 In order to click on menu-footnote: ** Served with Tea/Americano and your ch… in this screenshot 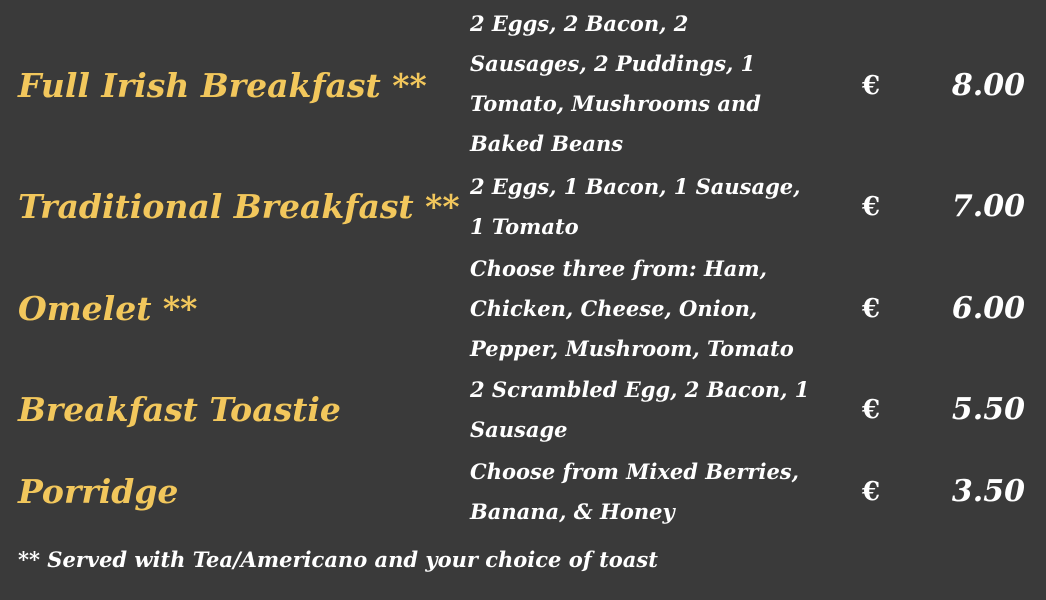, I will do `click(338, 559)`.